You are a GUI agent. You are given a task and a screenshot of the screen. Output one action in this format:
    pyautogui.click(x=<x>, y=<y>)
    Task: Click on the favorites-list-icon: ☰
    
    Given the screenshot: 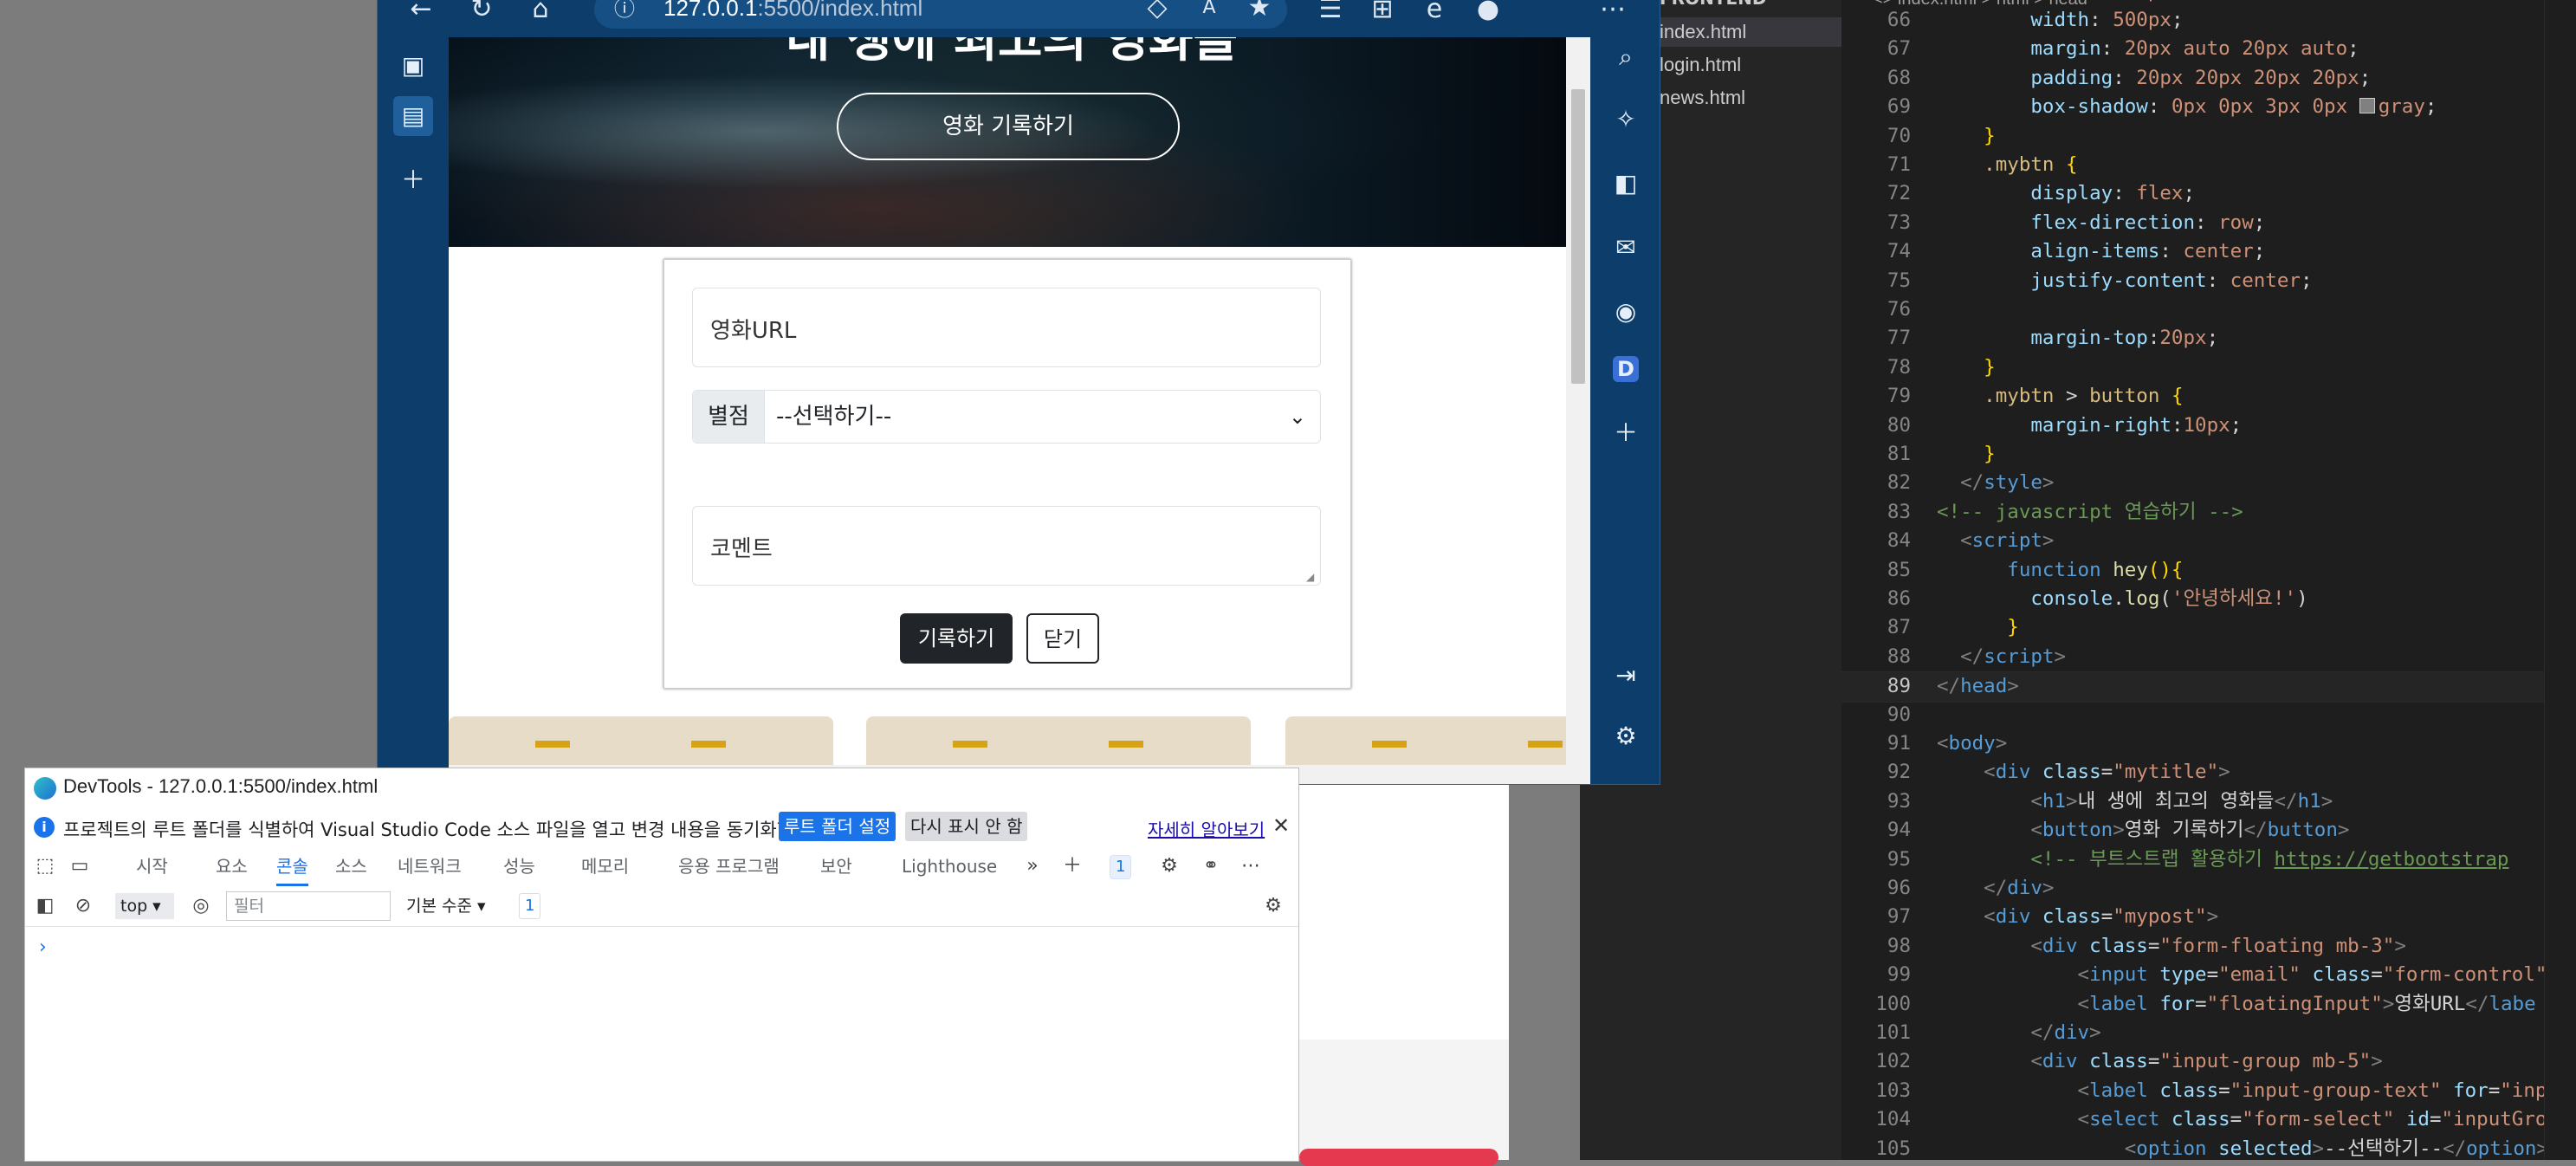 What is the action you would take?
    pyautogui.click(x=1330, y=13)
    